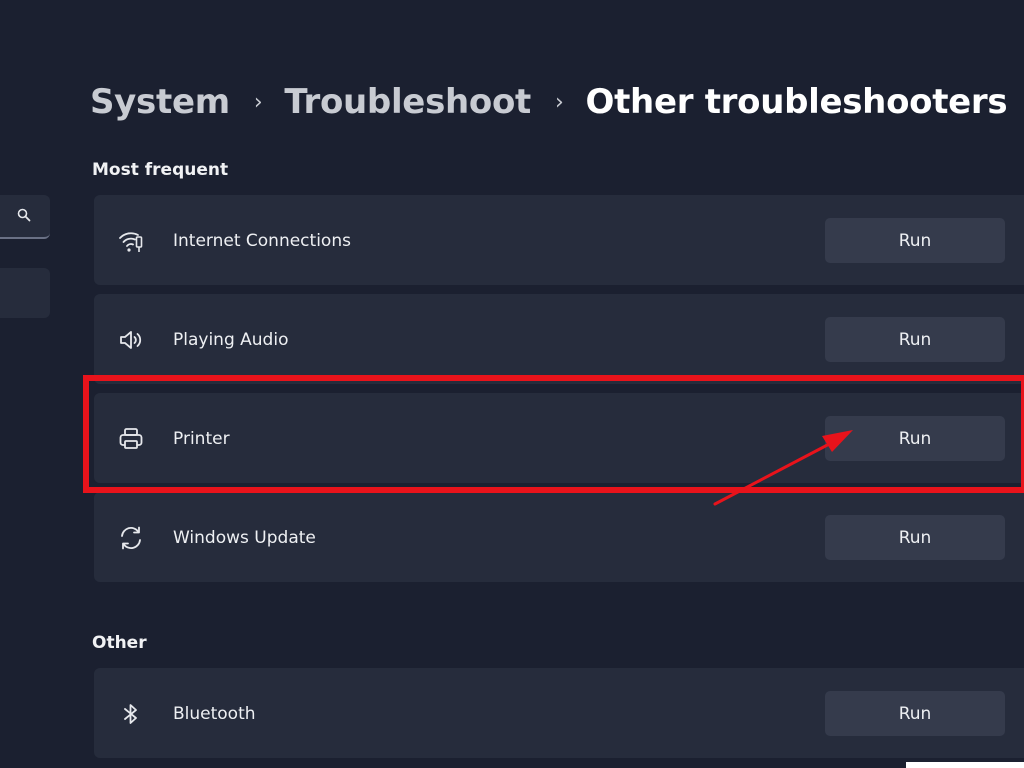 The image size is (1024, 768). I want to click on frame-edge, so click(965, 765).